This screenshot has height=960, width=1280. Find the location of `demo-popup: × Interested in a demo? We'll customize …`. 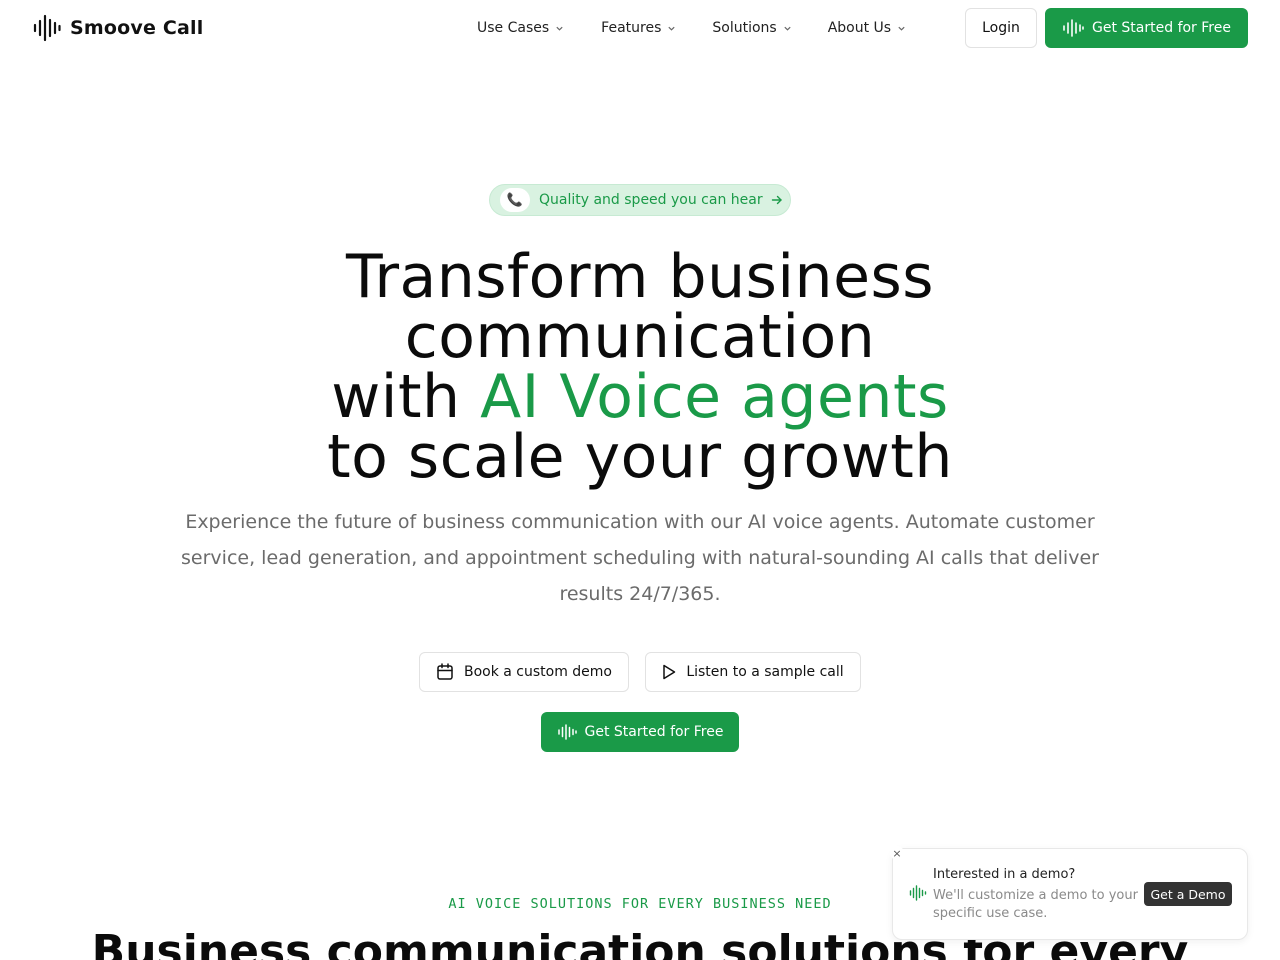

demo-popup: × Interested in a demo? We'll customize … is located at coordinates (1069, 893).